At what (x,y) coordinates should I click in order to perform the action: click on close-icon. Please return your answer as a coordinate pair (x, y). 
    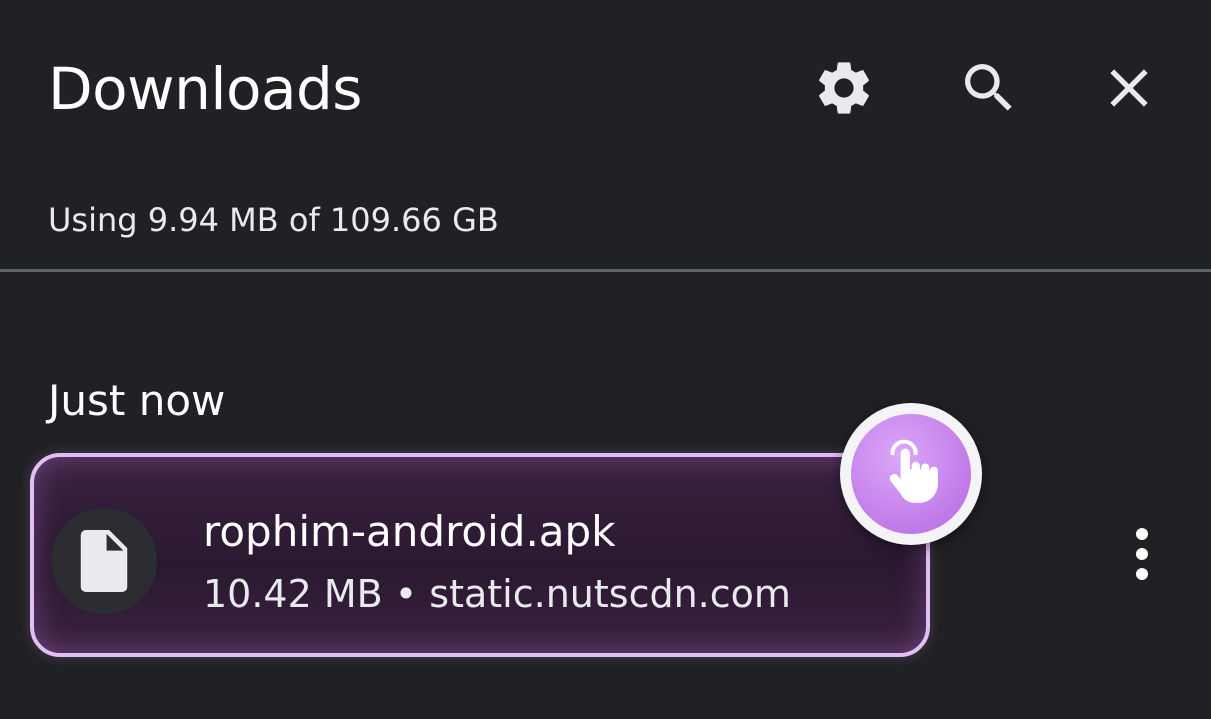
    Looking at the image, I should click on (1129, 88).